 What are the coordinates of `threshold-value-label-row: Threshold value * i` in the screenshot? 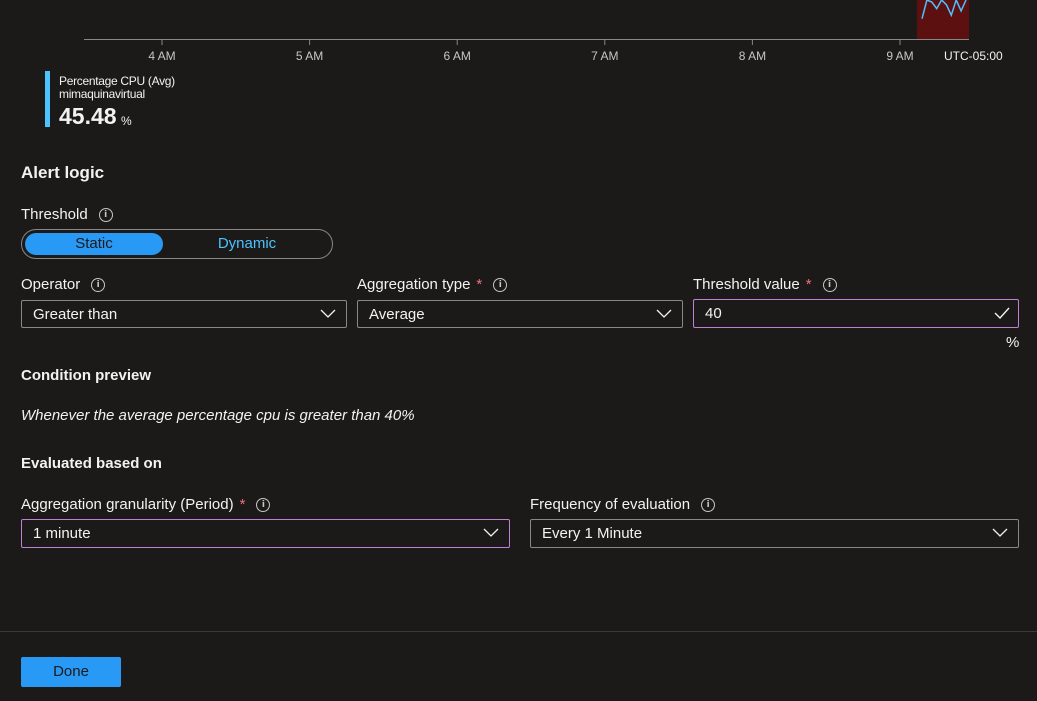 It's located at (765, 284).